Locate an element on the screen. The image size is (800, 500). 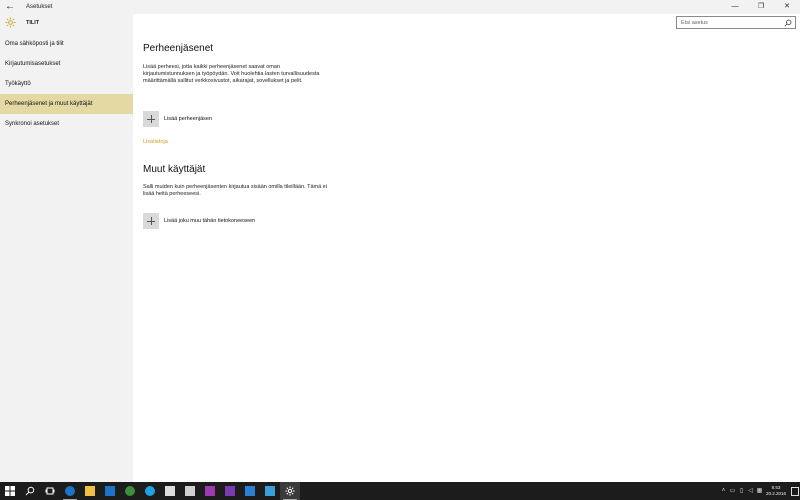
add-family-member-button: Lisää perheenjäsen is located at coordinates (177, 119).